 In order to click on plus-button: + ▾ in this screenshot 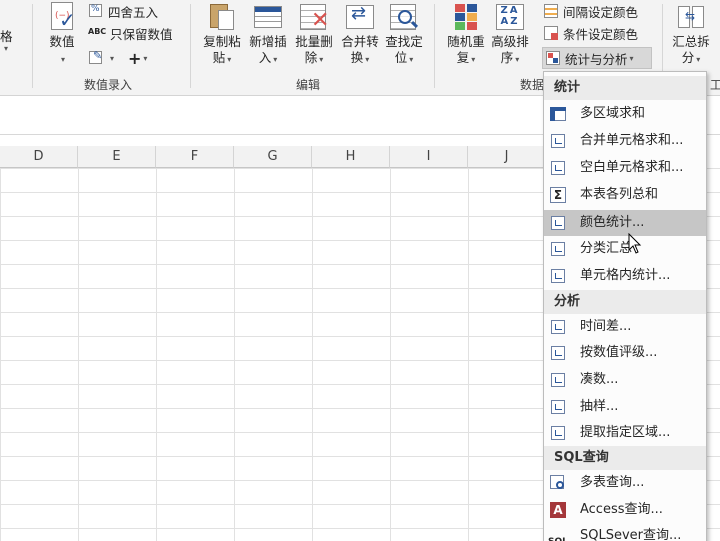, I will do `click(137, 58)`.